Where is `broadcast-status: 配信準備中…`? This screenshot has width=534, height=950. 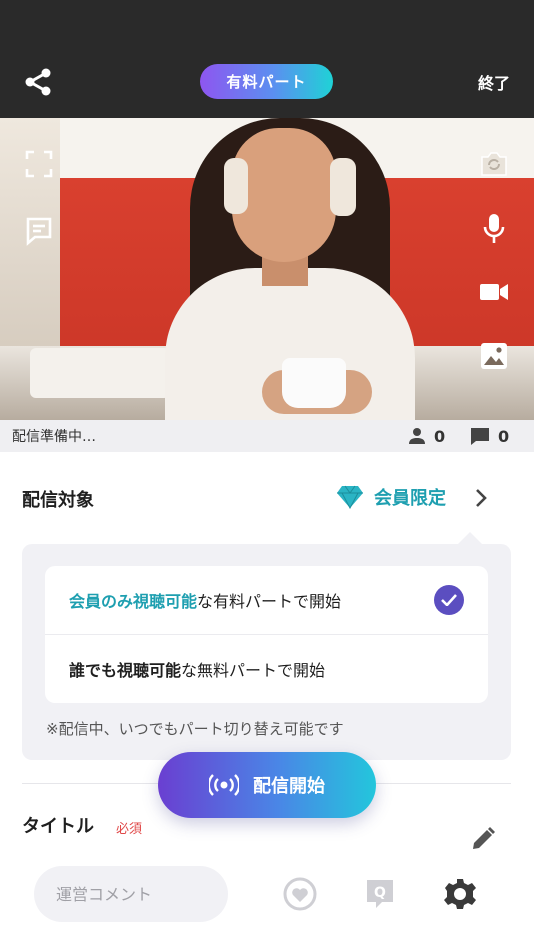 broadcast-status: 配信準備中… is located at coordinates (54, 437).